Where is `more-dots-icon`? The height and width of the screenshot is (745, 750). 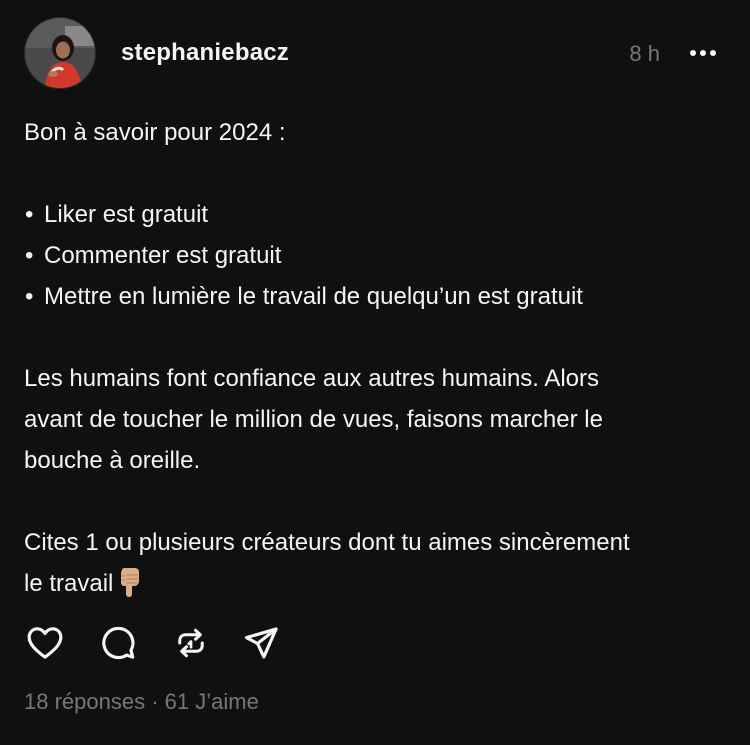 more-dots-icon is located at coordinates (703, 53).